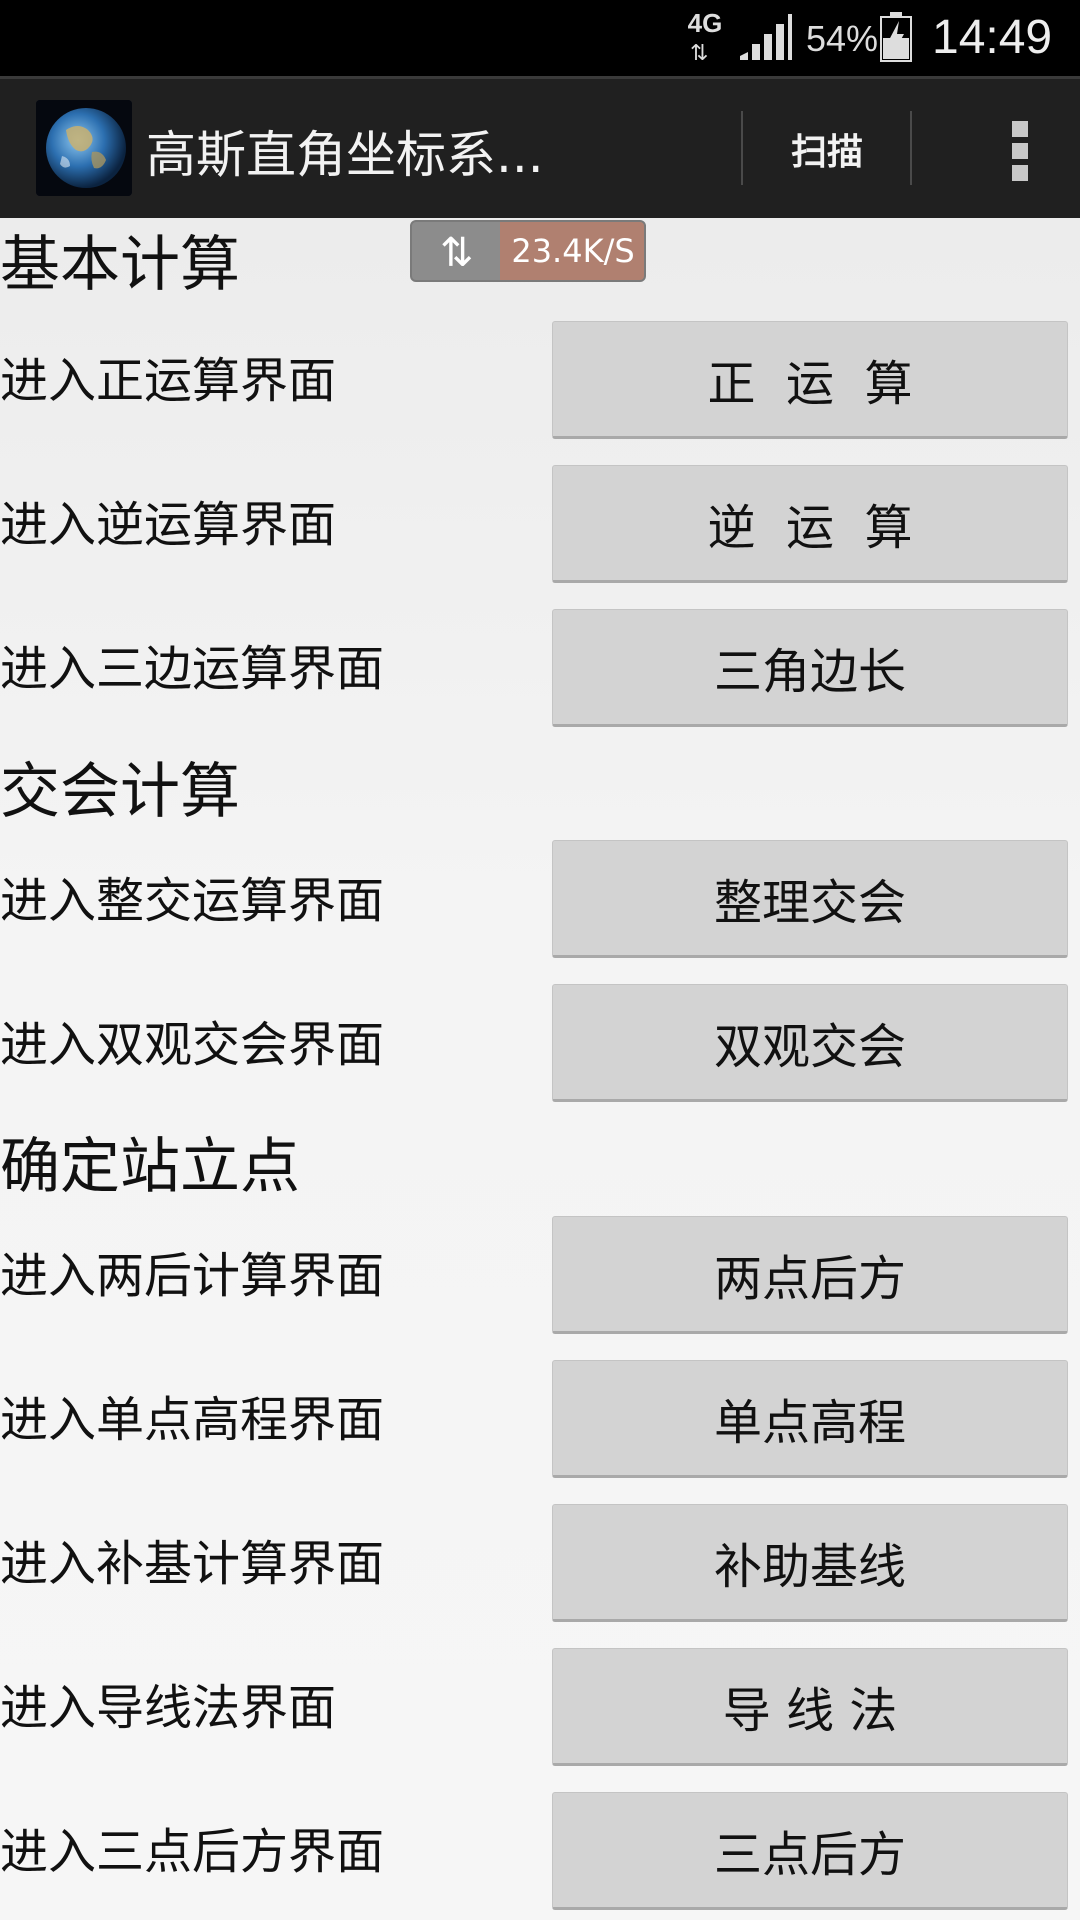 This screenshot has width=1080, height=1920. I want to click on row-label: 进入单点高程界面, so click(192, 1420).